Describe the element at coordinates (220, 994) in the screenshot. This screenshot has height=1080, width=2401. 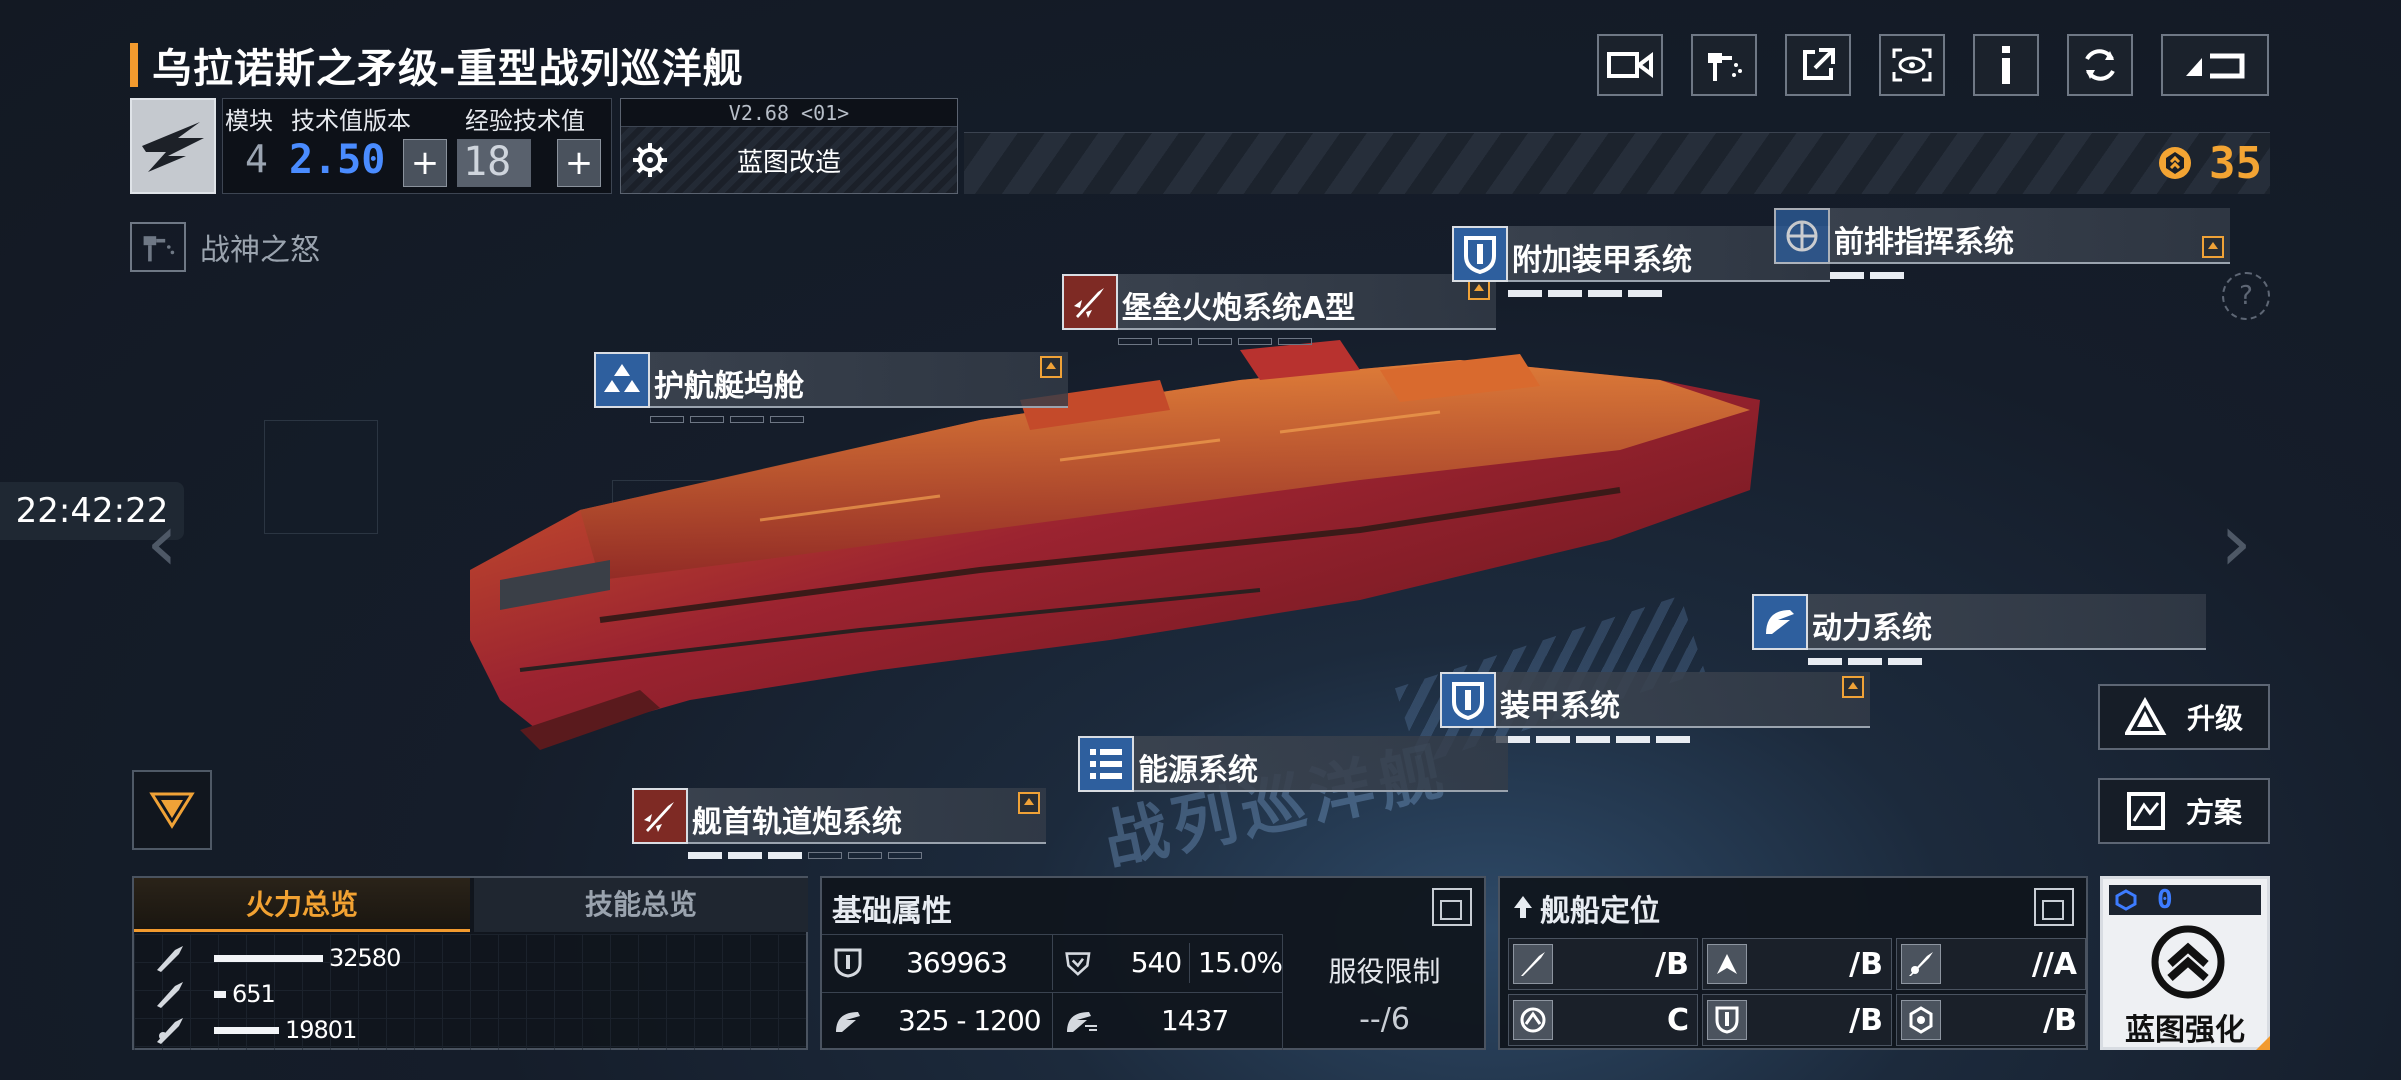
I see `fire-bar` at that location.